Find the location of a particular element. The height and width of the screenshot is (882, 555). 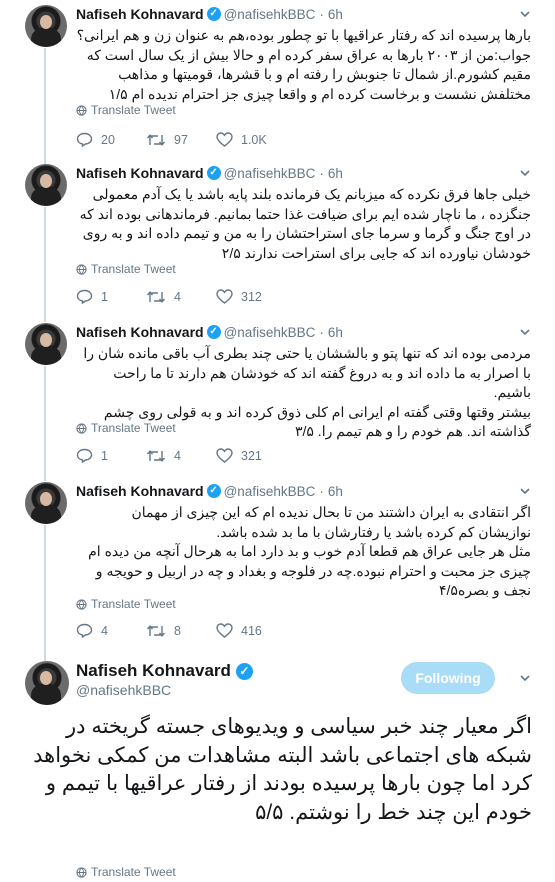

retweet-count: 8 is located at coordinates (177, 630).